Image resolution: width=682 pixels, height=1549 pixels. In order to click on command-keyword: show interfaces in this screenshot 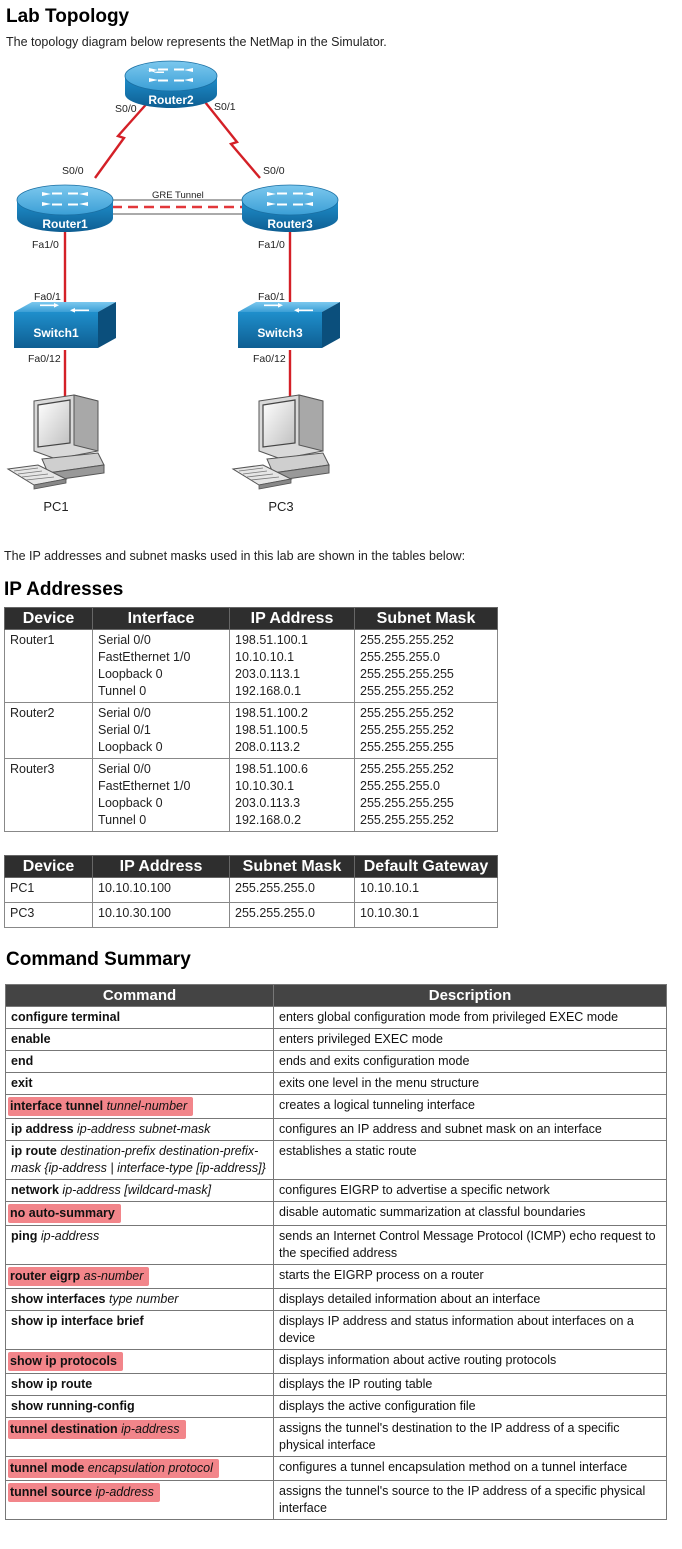, I will do `click(58, 1299)`.